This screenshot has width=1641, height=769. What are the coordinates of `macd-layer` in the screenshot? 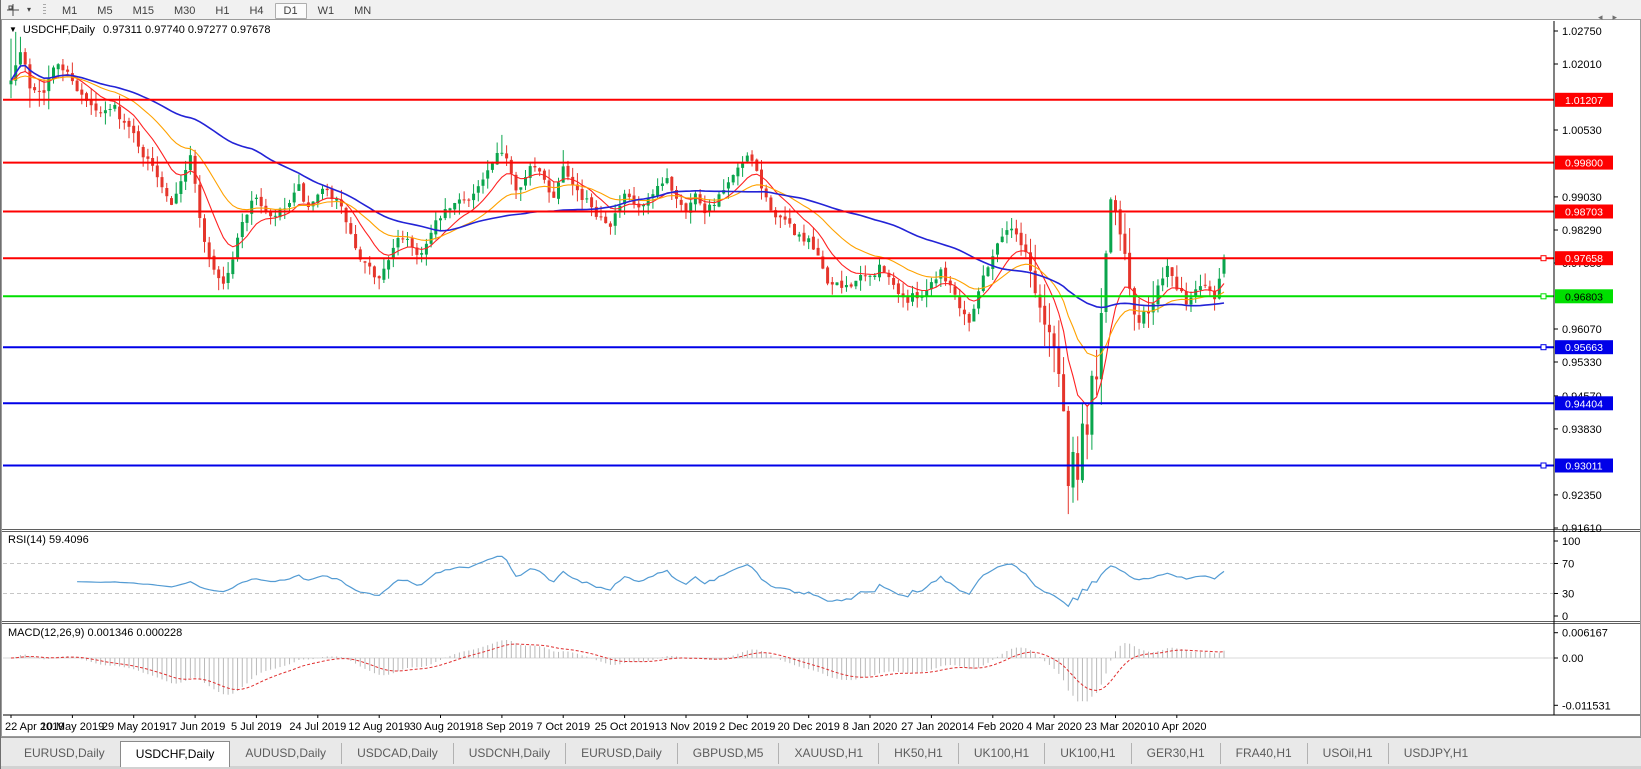 It's located at (778, 671).